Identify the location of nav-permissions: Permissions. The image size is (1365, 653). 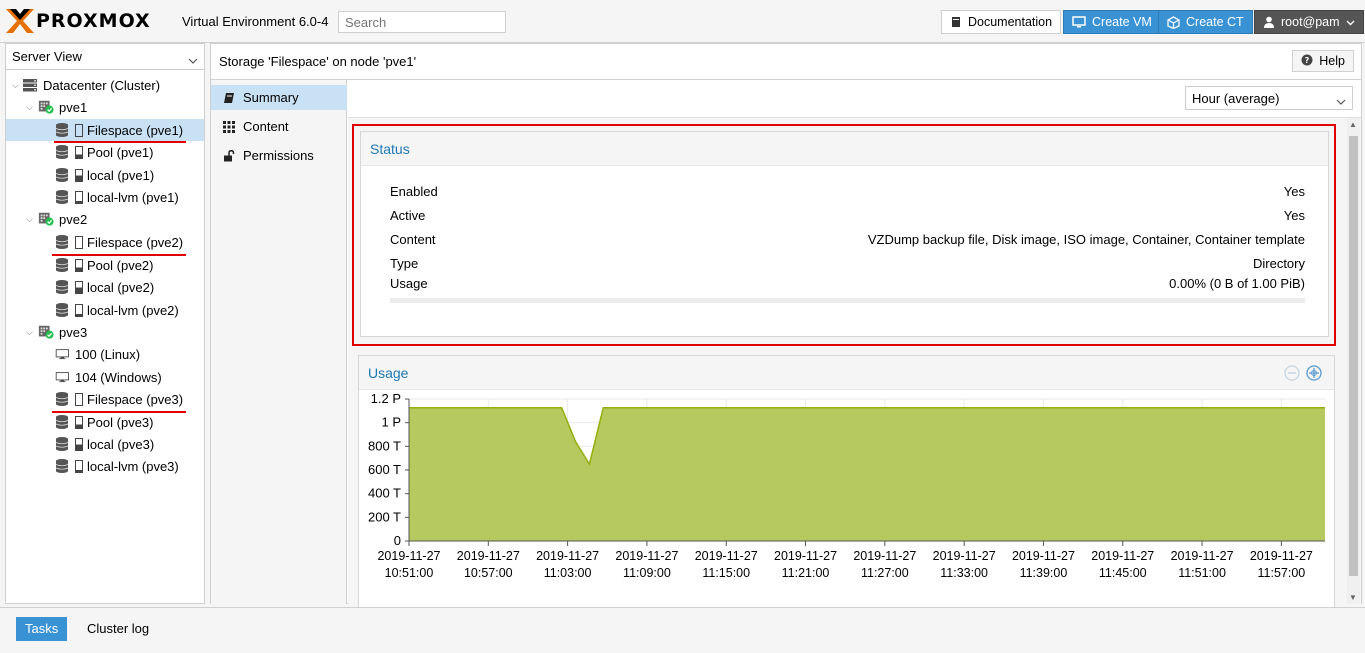
(279, 155).